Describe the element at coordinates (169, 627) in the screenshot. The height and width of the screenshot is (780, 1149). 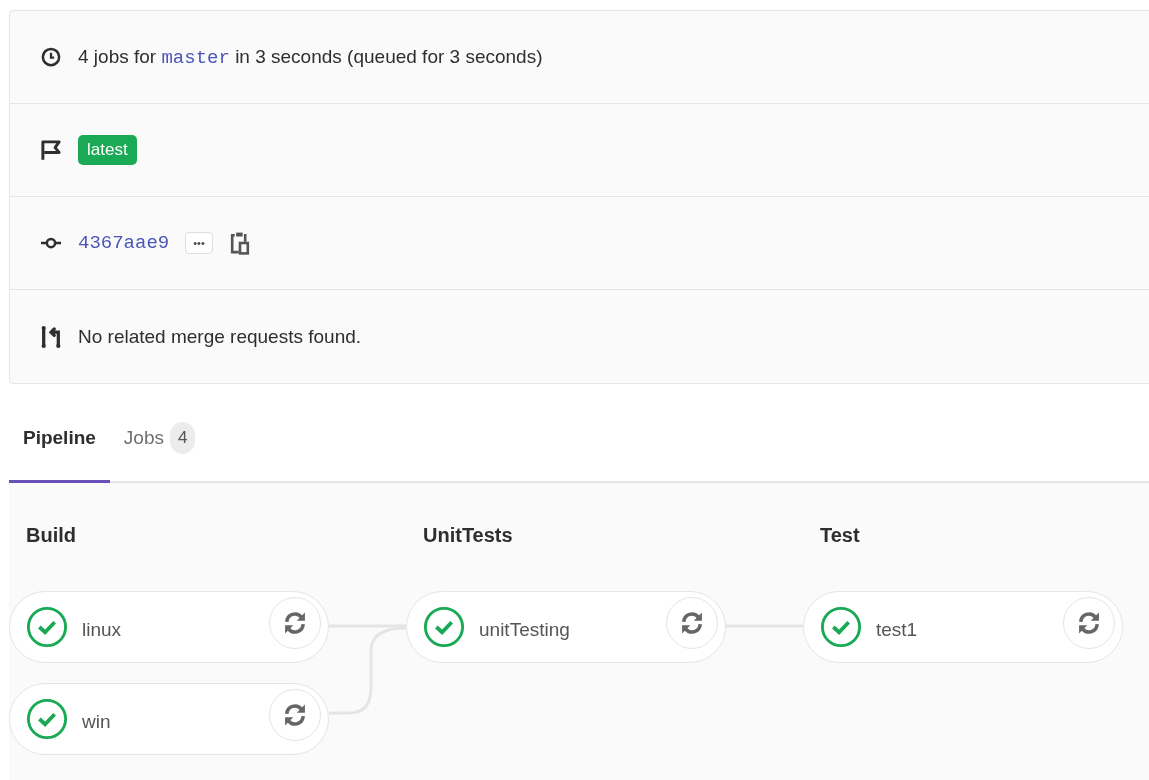
I see `job-pill: linux` at that location.